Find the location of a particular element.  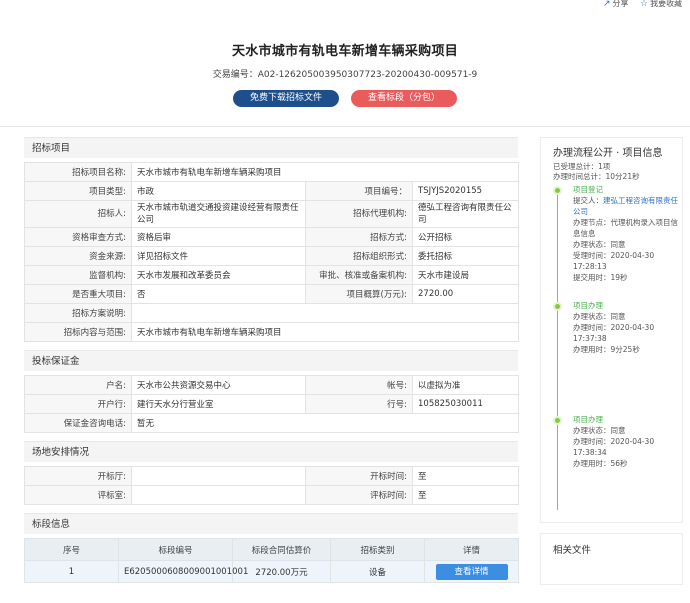

page-title: 天水市城市有轨电车新增车辆采购项目 is located at coordinates (345, 51).